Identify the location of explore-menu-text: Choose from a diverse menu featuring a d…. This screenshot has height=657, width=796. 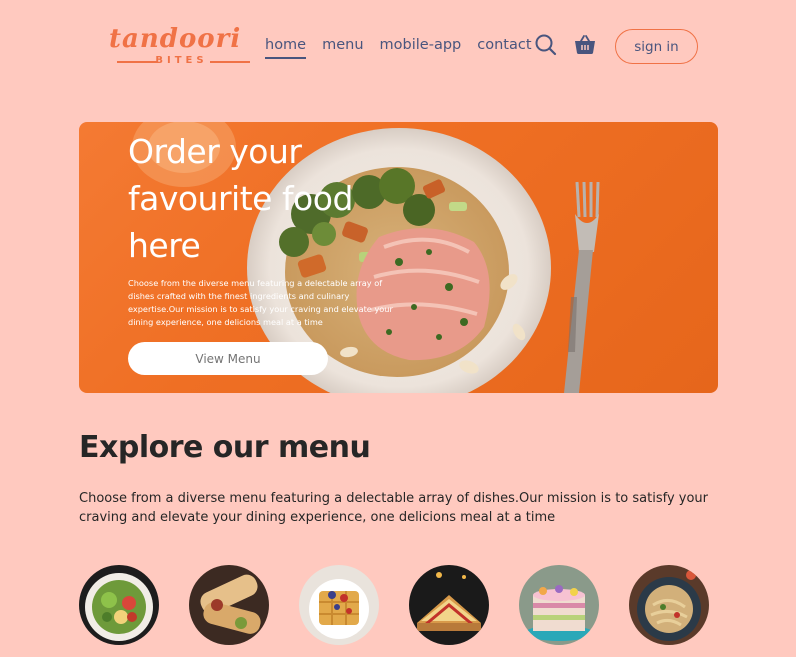
(394, 508).